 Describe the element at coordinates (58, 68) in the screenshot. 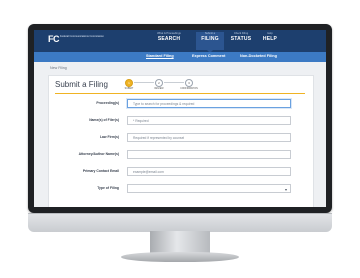

I see `breadcrumb: New Filing` at that location.